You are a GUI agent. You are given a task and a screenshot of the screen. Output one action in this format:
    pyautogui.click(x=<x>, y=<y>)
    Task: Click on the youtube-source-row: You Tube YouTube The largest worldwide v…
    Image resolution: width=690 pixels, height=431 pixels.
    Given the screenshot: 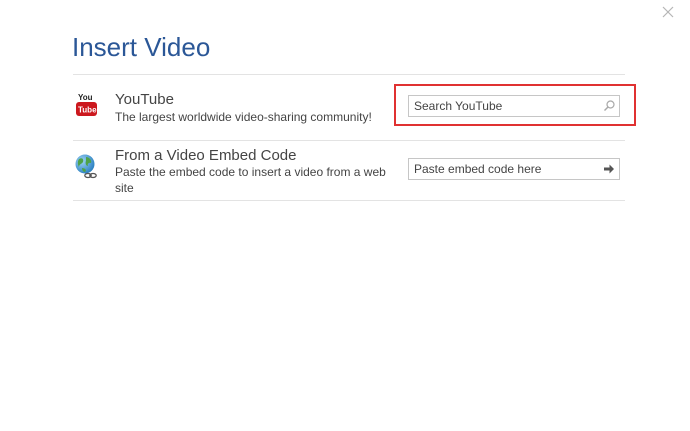 What is the action you would take?
    pyautogui.click(x=349, y=107)
    